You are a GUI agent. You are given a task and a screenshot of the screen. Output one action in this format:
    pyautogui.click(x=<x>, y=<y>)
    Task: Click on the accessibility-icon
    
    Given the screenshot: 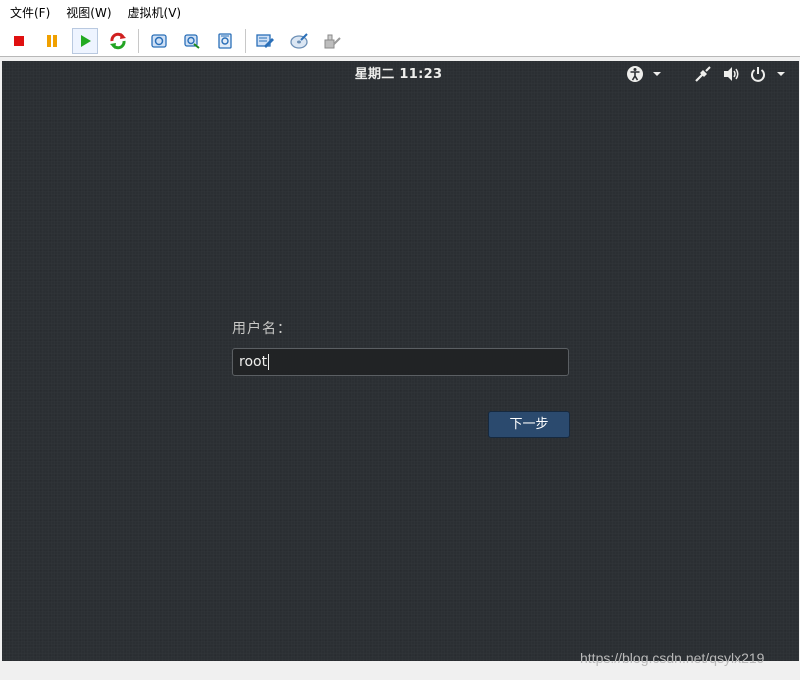 What is the action you would take?
    pyautogui.click(x=635, y=74)
    